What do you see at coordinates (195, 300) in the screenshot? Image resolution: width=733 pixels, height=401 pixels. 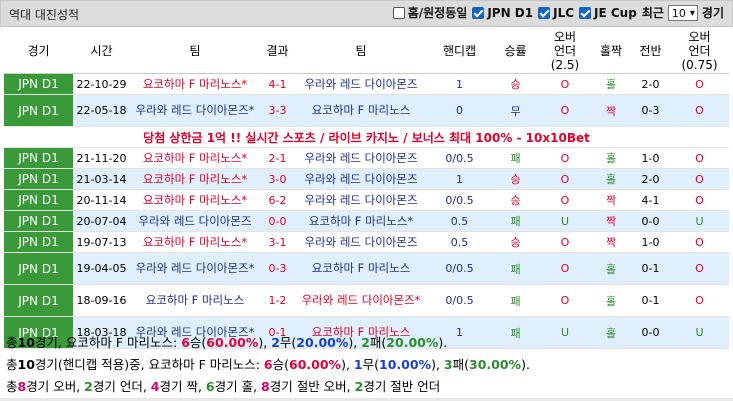 I see `home-team-cell: 요코하마 F 마리노스` at bounding box center [195, 300].